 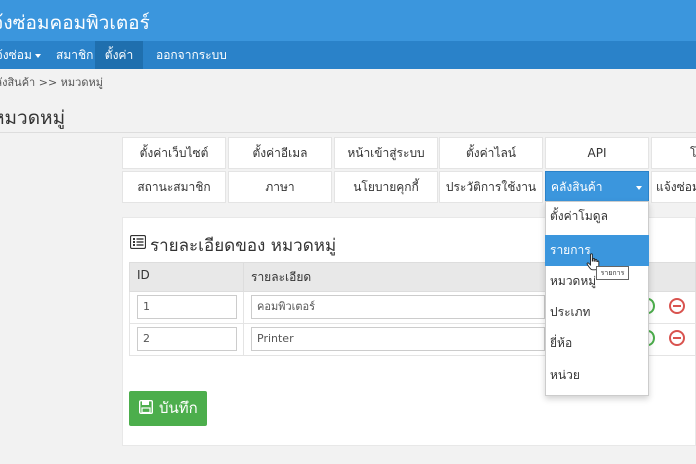 I want to click on nav-item-label: ออกจากระบบ, so click(x=191, y=55).